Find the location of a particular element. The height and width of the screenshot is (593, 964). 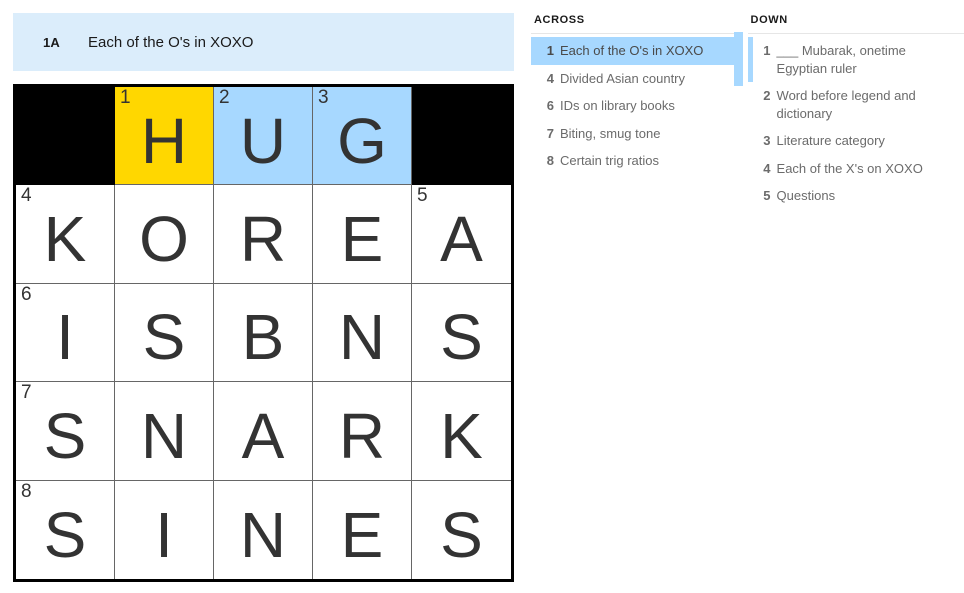

grid-cell: I is located at coordinates (164, 529).